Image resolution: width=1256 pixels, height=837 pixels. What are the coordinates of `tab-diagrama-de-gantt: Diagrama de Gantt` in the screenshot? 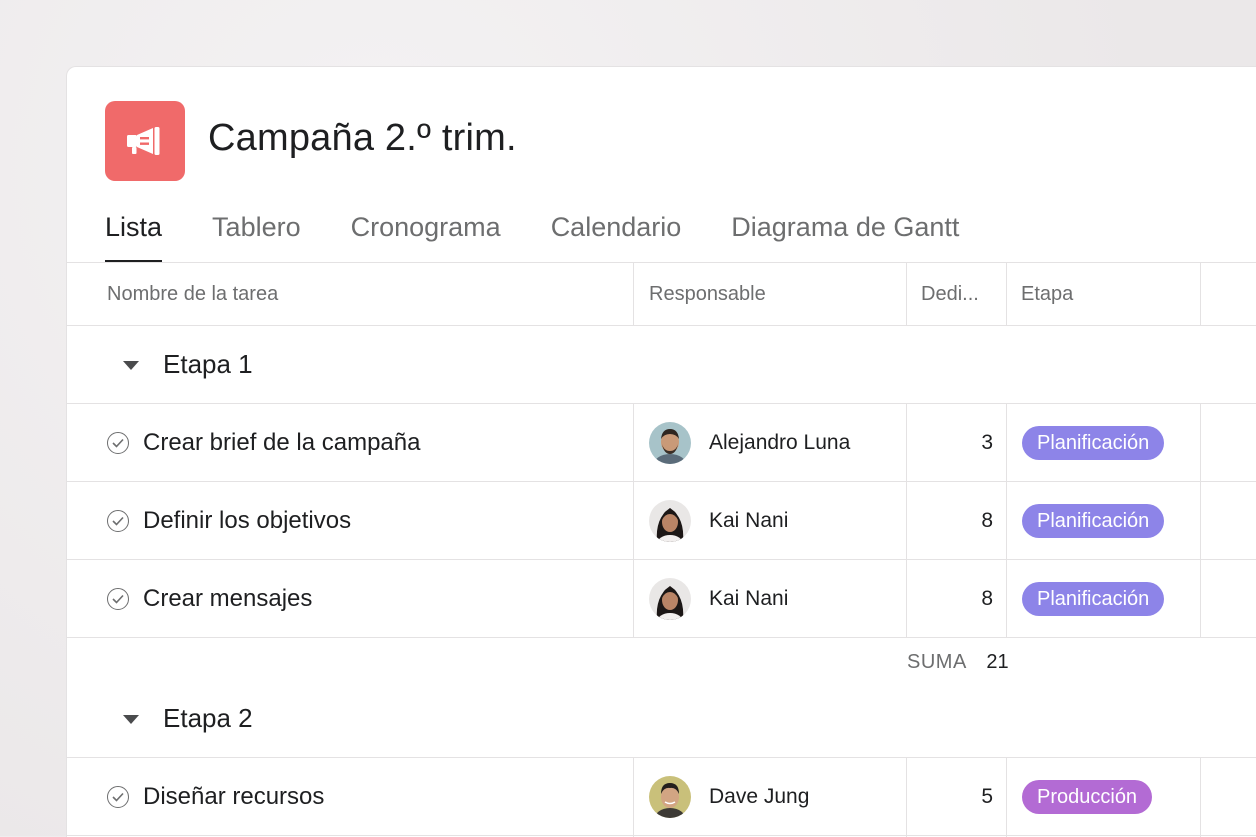 It's located at (845, 235).